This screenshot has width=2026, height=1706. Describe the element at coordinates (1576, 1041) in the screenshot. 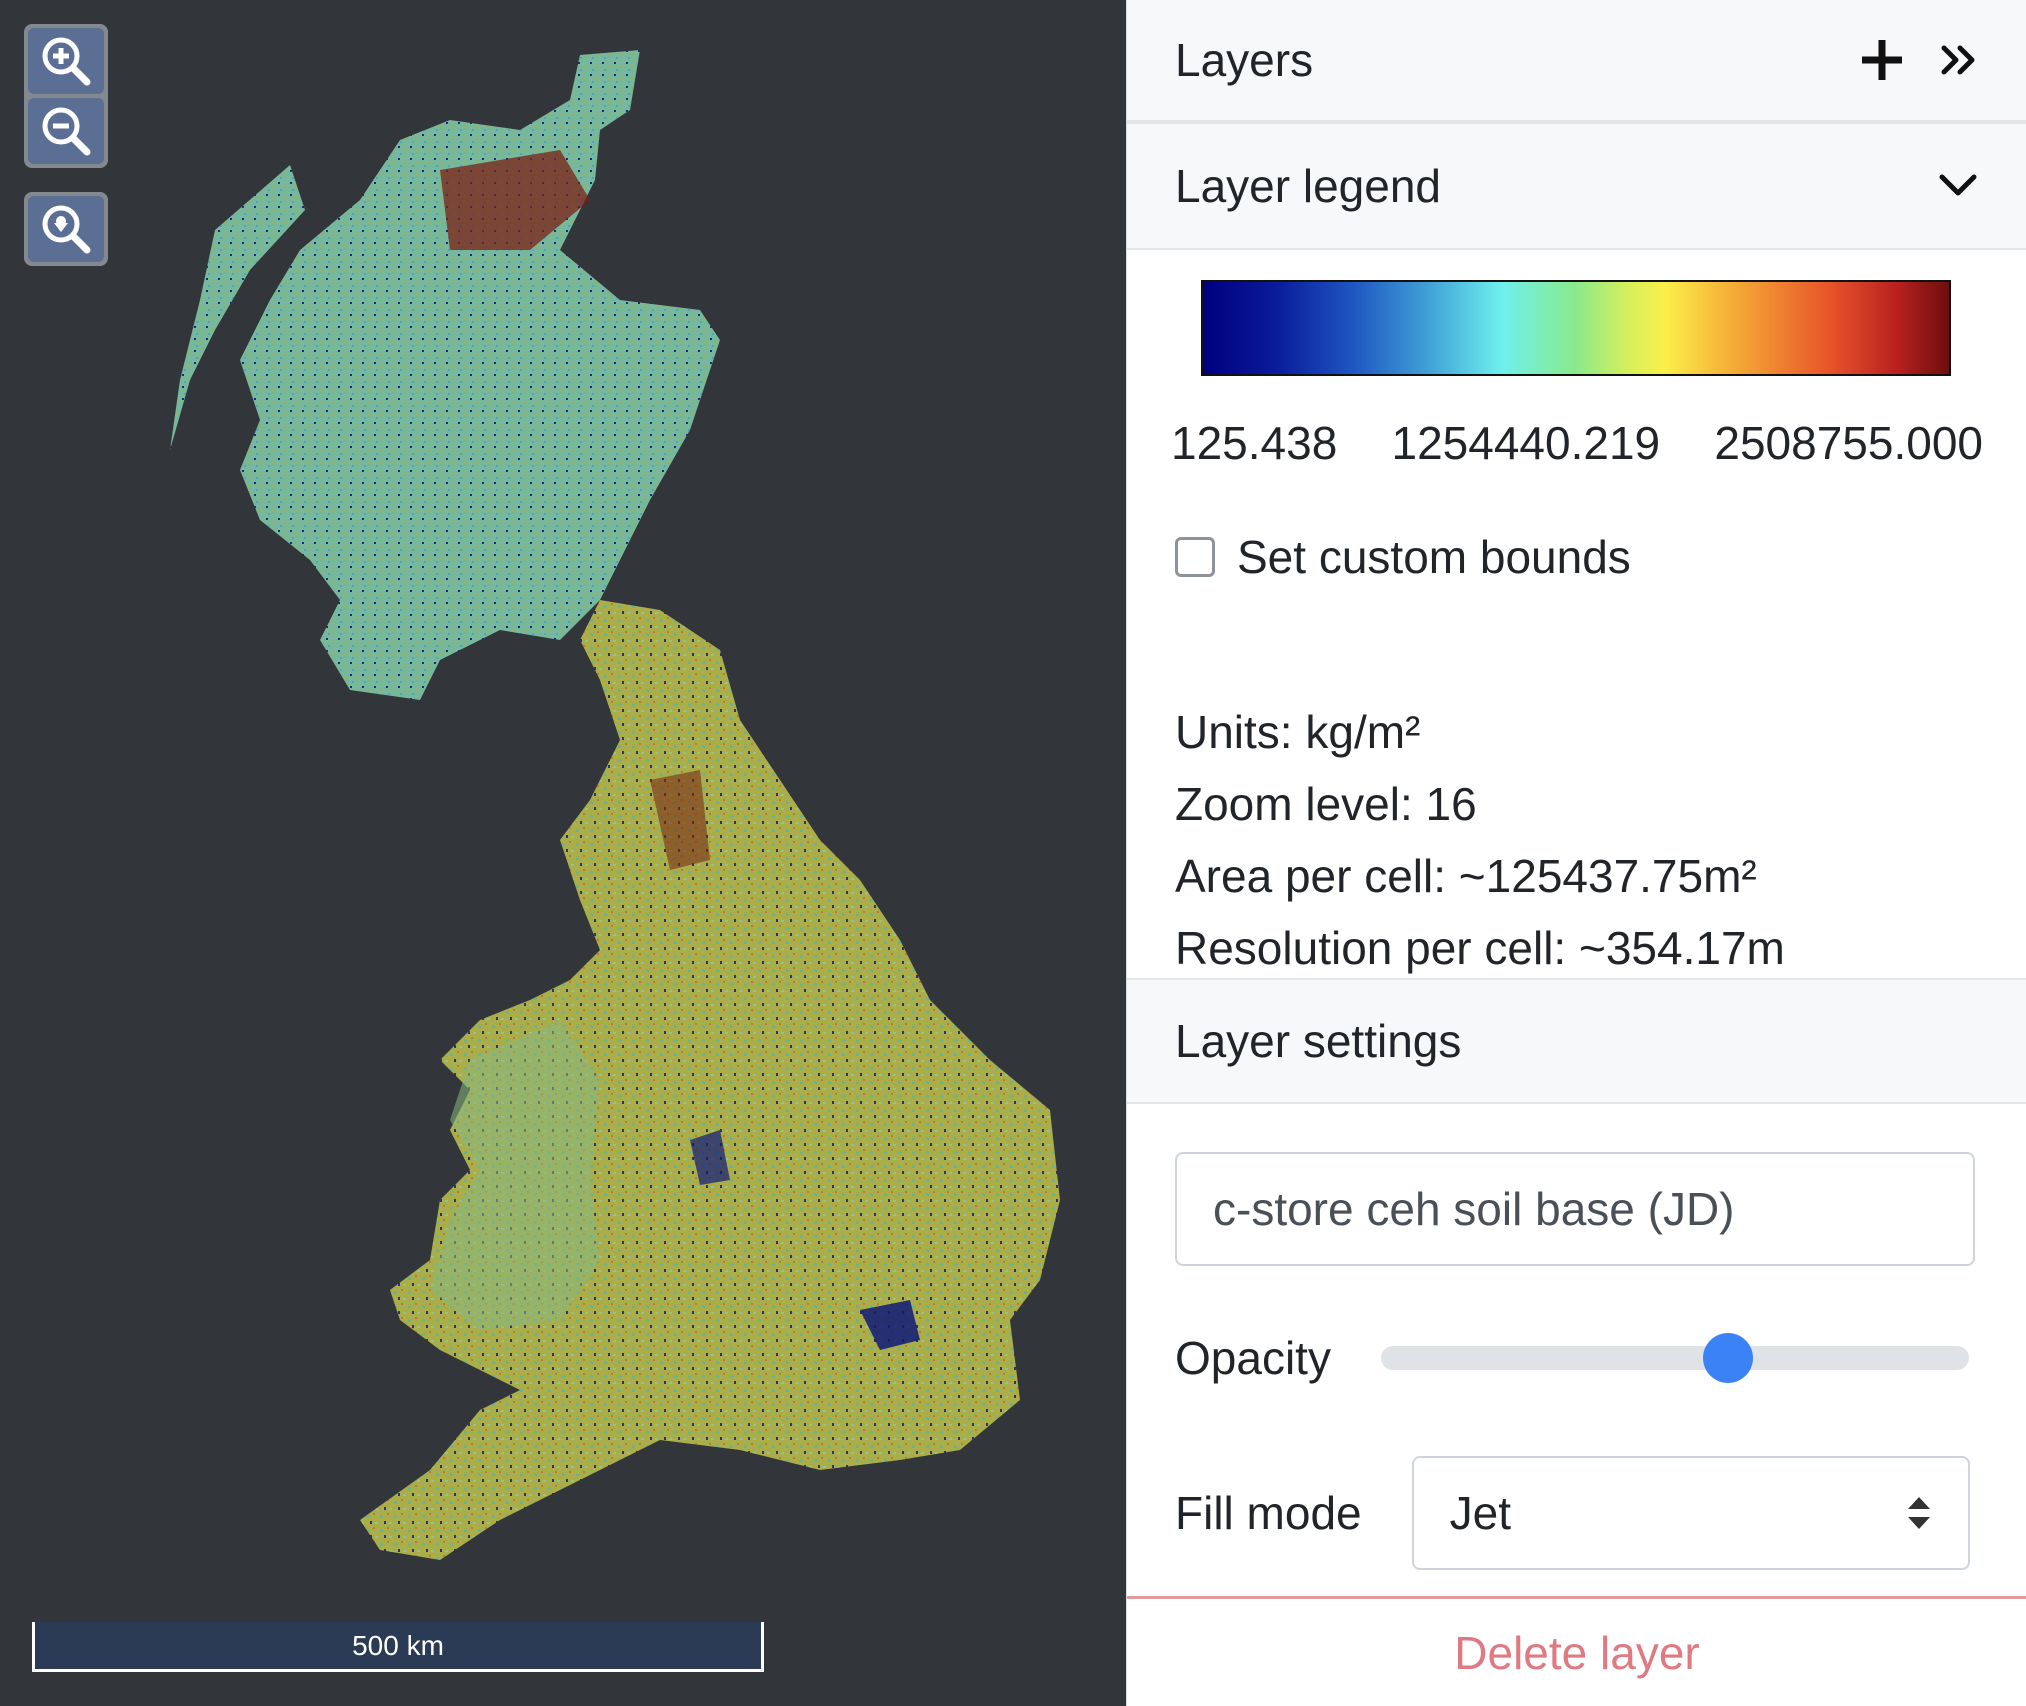

I see `layer-settings-header: Layer settings` at that location.